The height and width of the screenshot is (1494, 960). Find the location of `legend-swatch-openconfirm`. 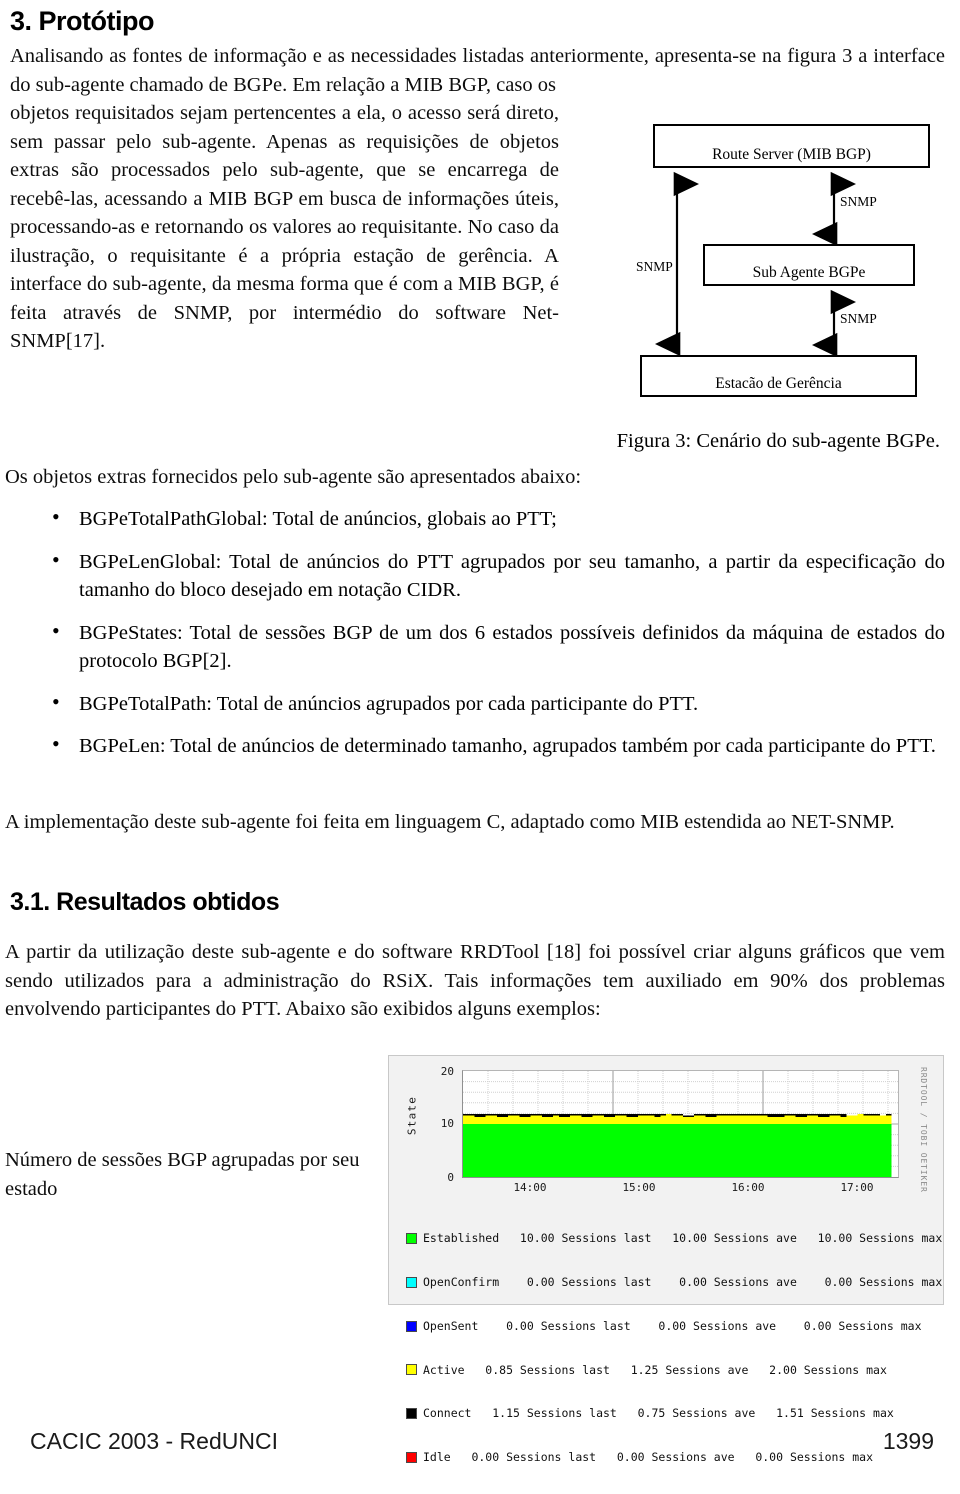

legend-swatch-openconfirm is located at coordinates (411, 1282).